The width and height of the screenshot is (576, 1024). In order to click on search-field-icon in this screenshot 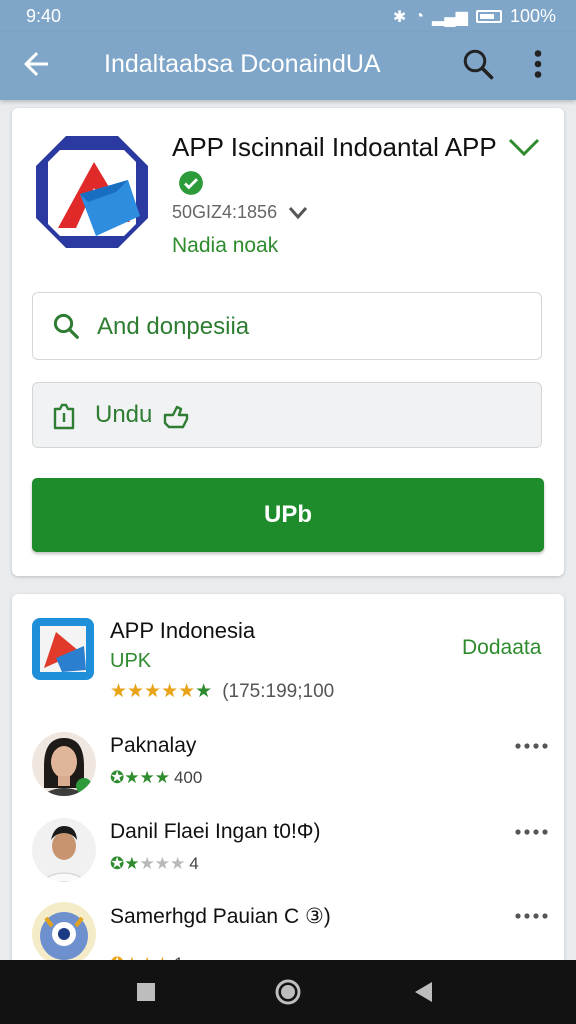, I will do `click(66, 326)`.